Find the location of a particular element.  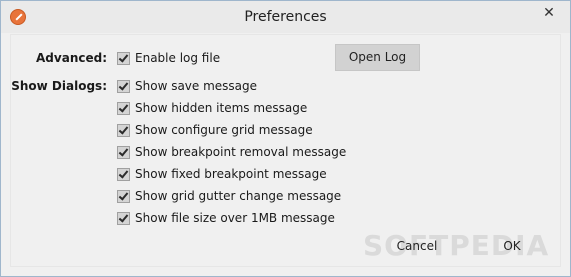

show-file-size-message-label: Show file size over 1MB message is located at coordinates (235, 218).